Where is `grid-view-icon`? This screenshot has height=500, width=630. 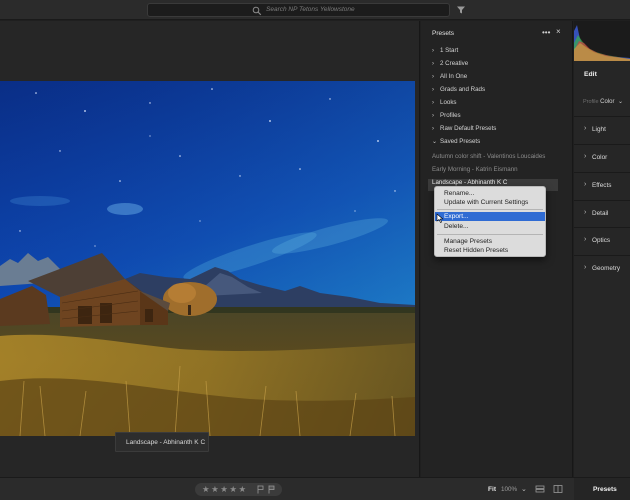 grid-view-icon is located at coordinates (540, 489).